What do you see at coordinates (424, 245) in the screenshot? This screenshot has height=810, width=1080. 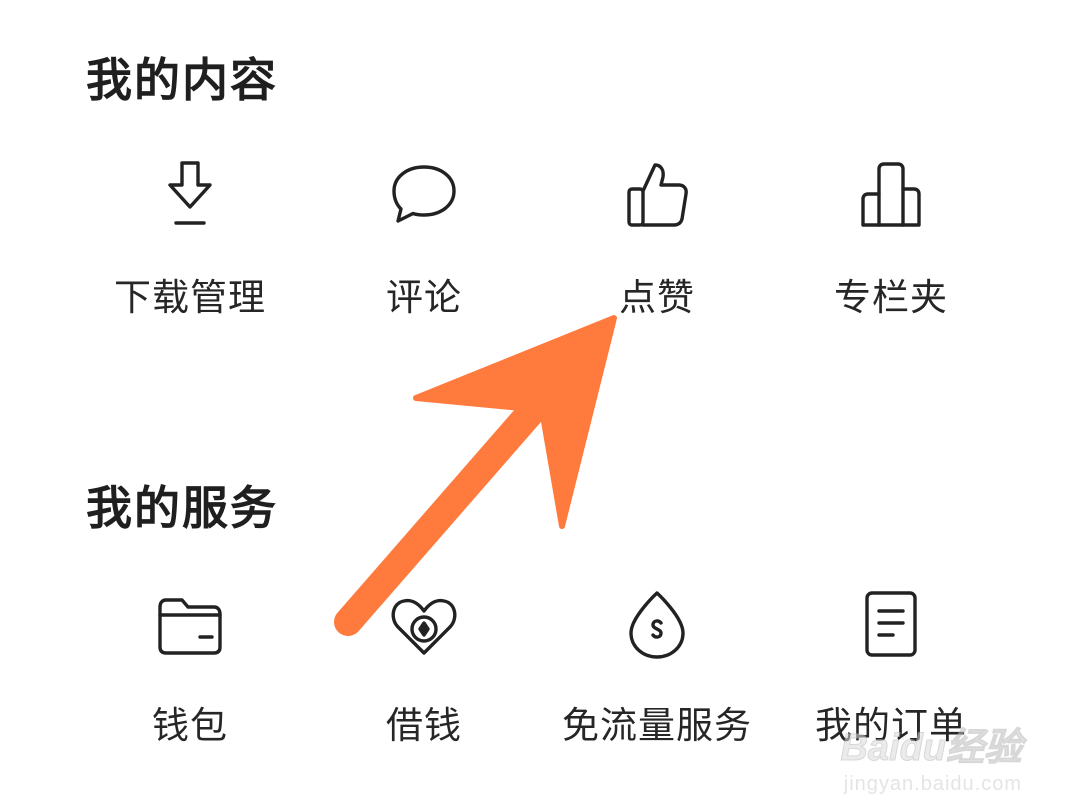 I see `menu-item-comments: 评论` at bounding box center [424, 245].